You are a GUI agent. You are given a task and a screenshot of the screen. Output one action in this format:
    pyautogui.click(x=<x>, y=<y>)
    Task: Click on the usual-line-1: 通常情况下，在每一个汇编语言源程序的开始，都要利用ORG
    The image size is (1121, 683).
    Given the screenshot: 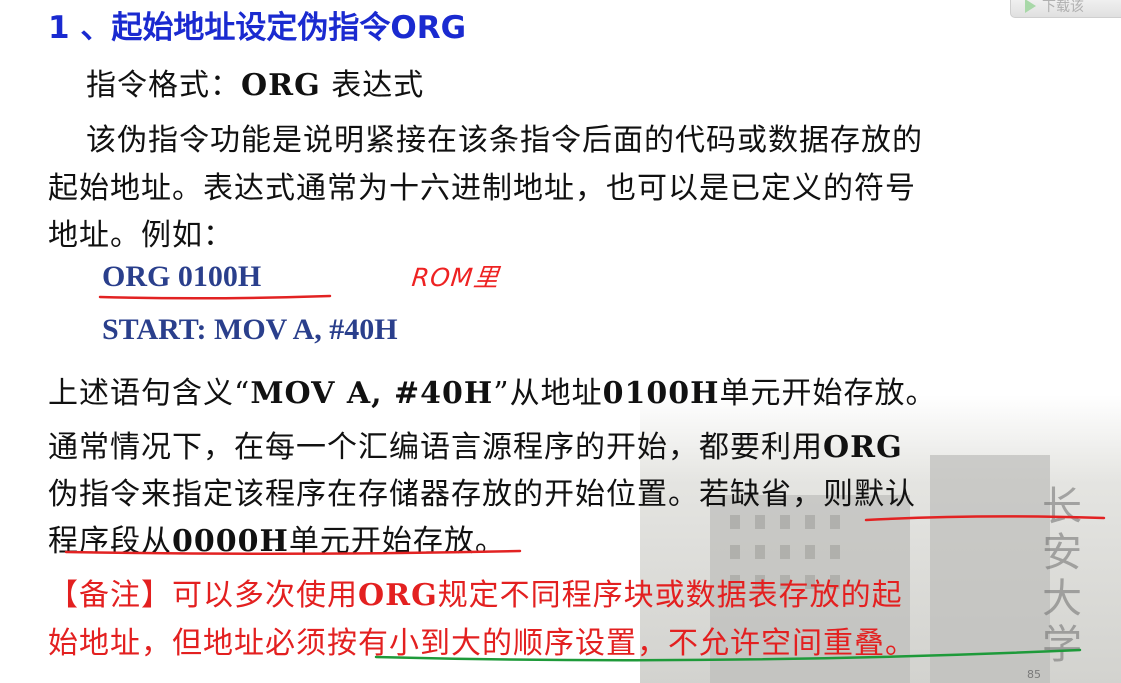 What is the action you would take?
    pyautogui.click(x=475, y=444)
    